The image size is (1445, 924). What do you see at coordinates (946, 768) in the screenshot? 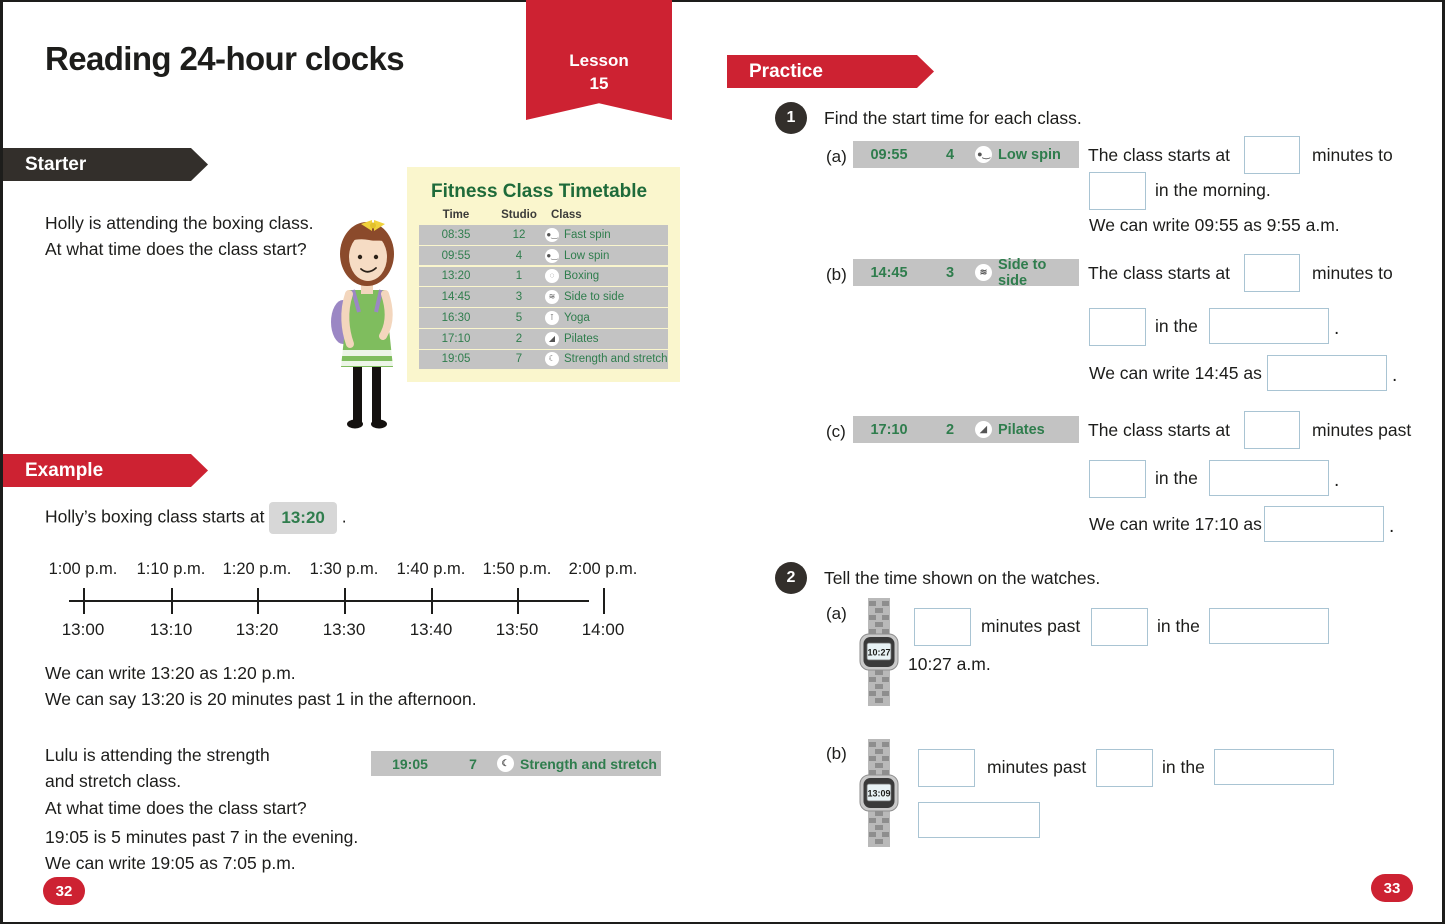
I see `q2b-answer-minutes` at bounding box center [946, 768].